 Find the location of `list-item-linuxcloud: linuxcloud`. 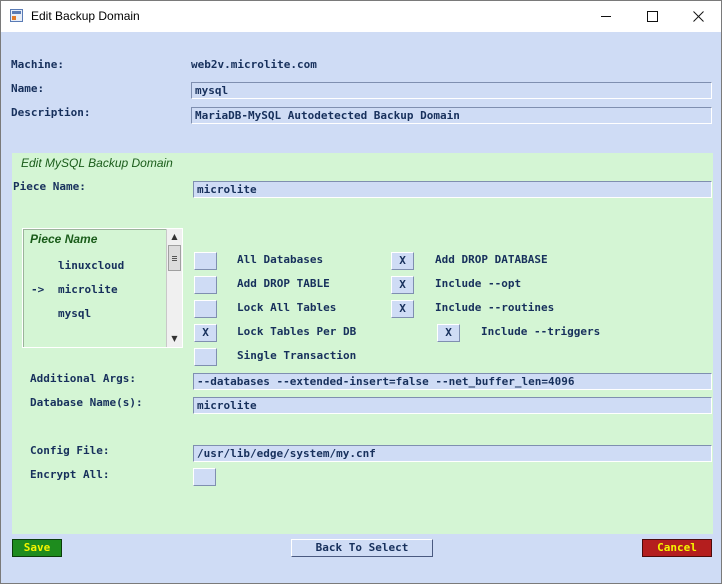

list-item-linuxcloud: linuxcloud is located at coordinates (91, 265).